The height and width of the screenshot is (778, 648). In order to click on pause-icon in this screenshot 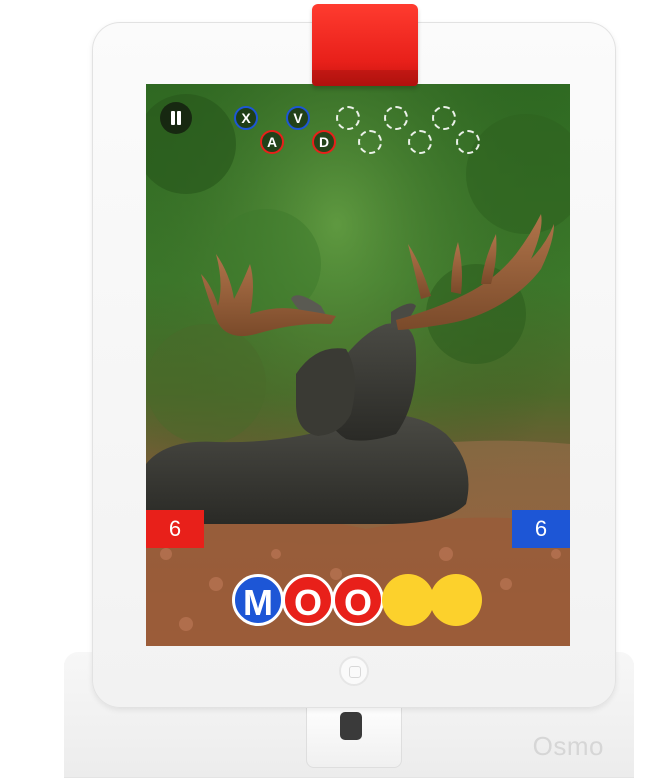, I will do `click(173, 118)`.